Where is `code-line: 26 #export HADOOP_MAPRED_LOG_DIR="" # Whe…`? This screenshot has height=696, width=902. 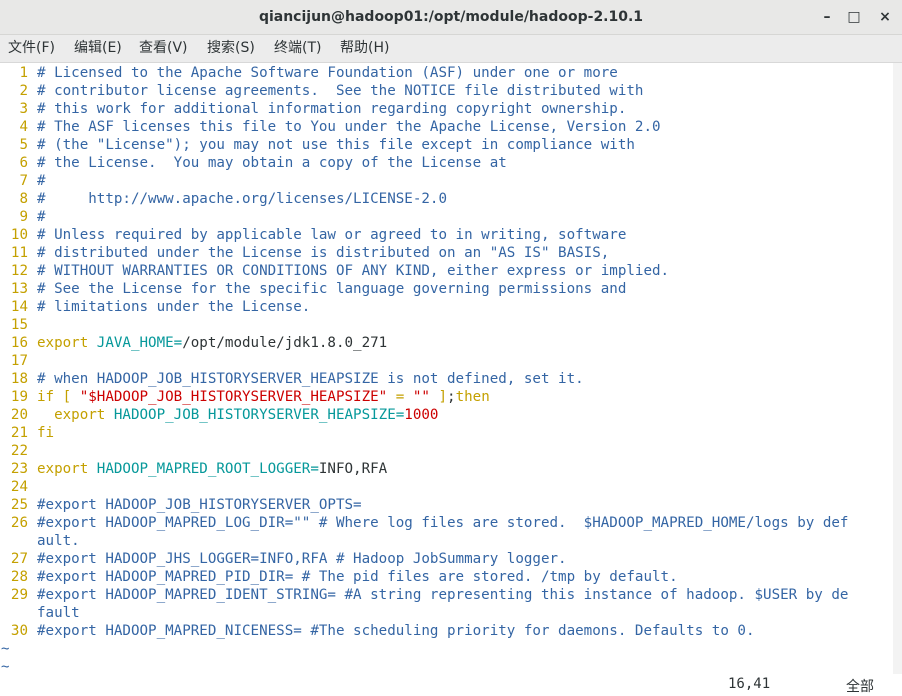
code-line: 26 #export HADOOP_MAPRED_LOG_DIR="" # Whe… is located at coordinates (424, 523).